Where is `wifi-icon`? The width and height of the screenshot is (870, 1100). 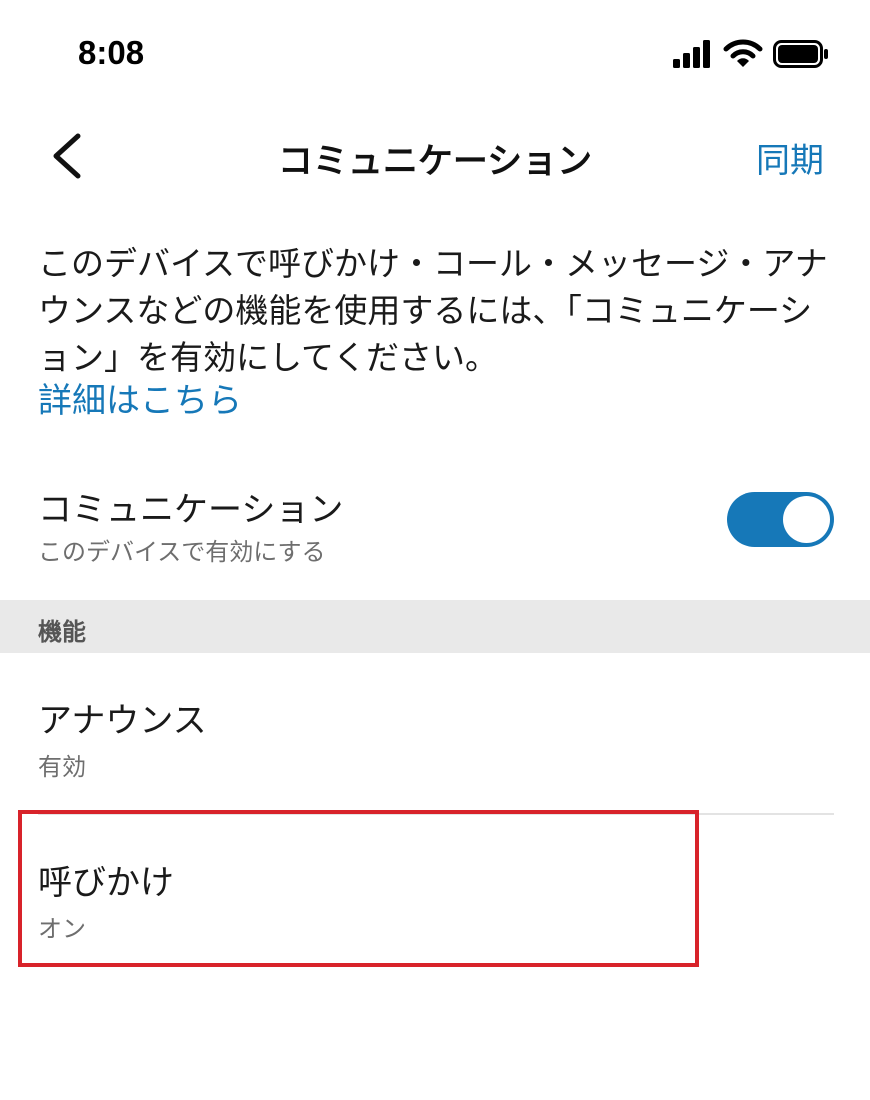
wifi-icon is located at coordinates (743, 53).